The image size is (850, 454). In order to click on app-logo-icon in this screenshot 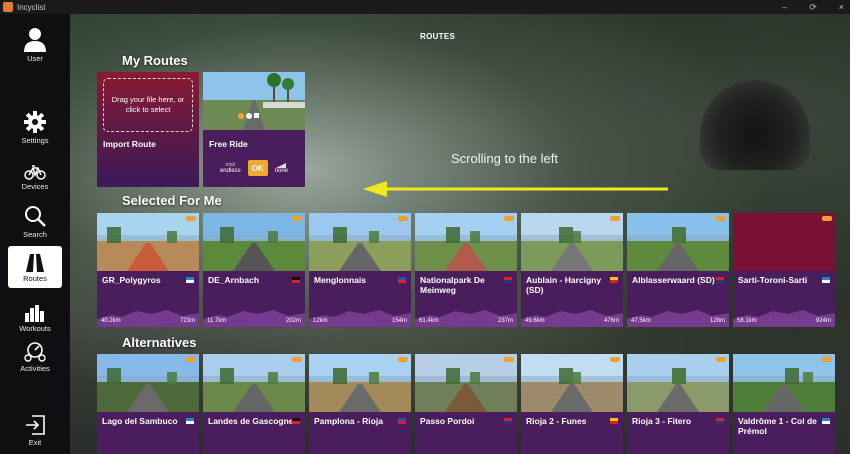, I will do `click(8, 7)`.